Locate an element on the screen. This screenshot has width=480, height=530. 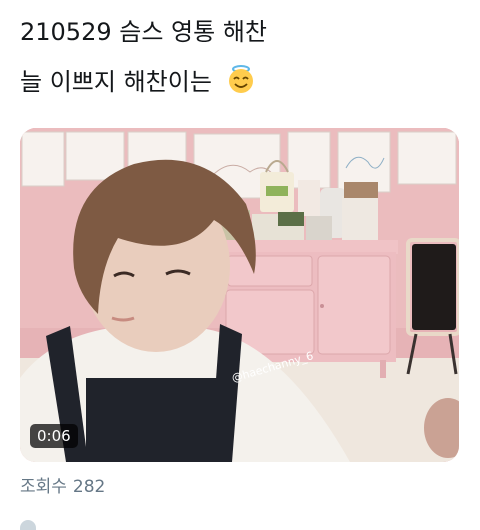
view-count: 조회수 282 is located at coordinates (62, 487).